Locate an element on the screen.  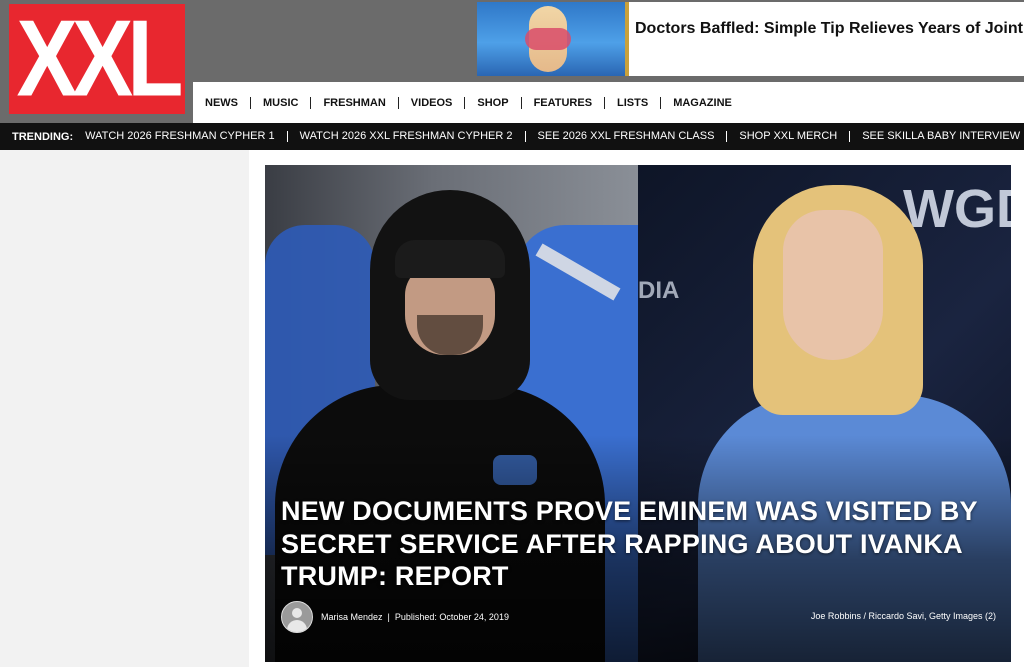
nav-item-features: FEATURES is located at coordinates (562, 102).